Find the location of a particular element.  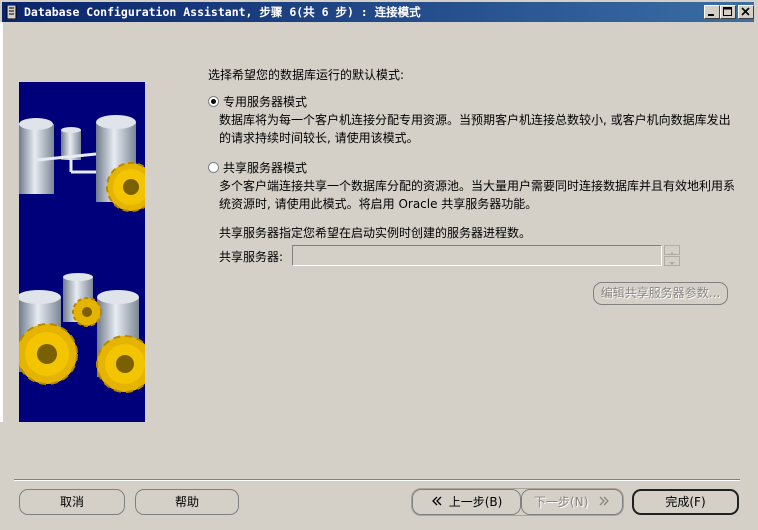

back-button-label: 上一步(B) is located at coordinates (475, 502).